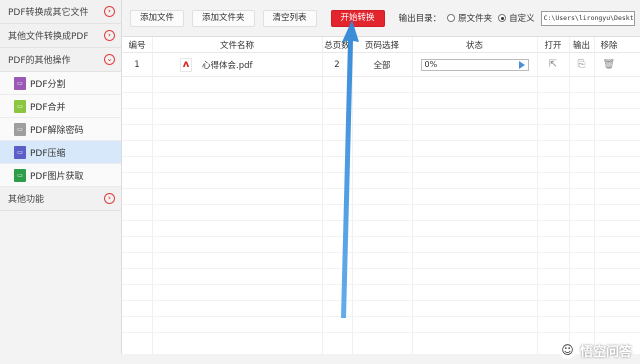  I want to click on category-label: PDF转换成其它文件, so click(48, 13).